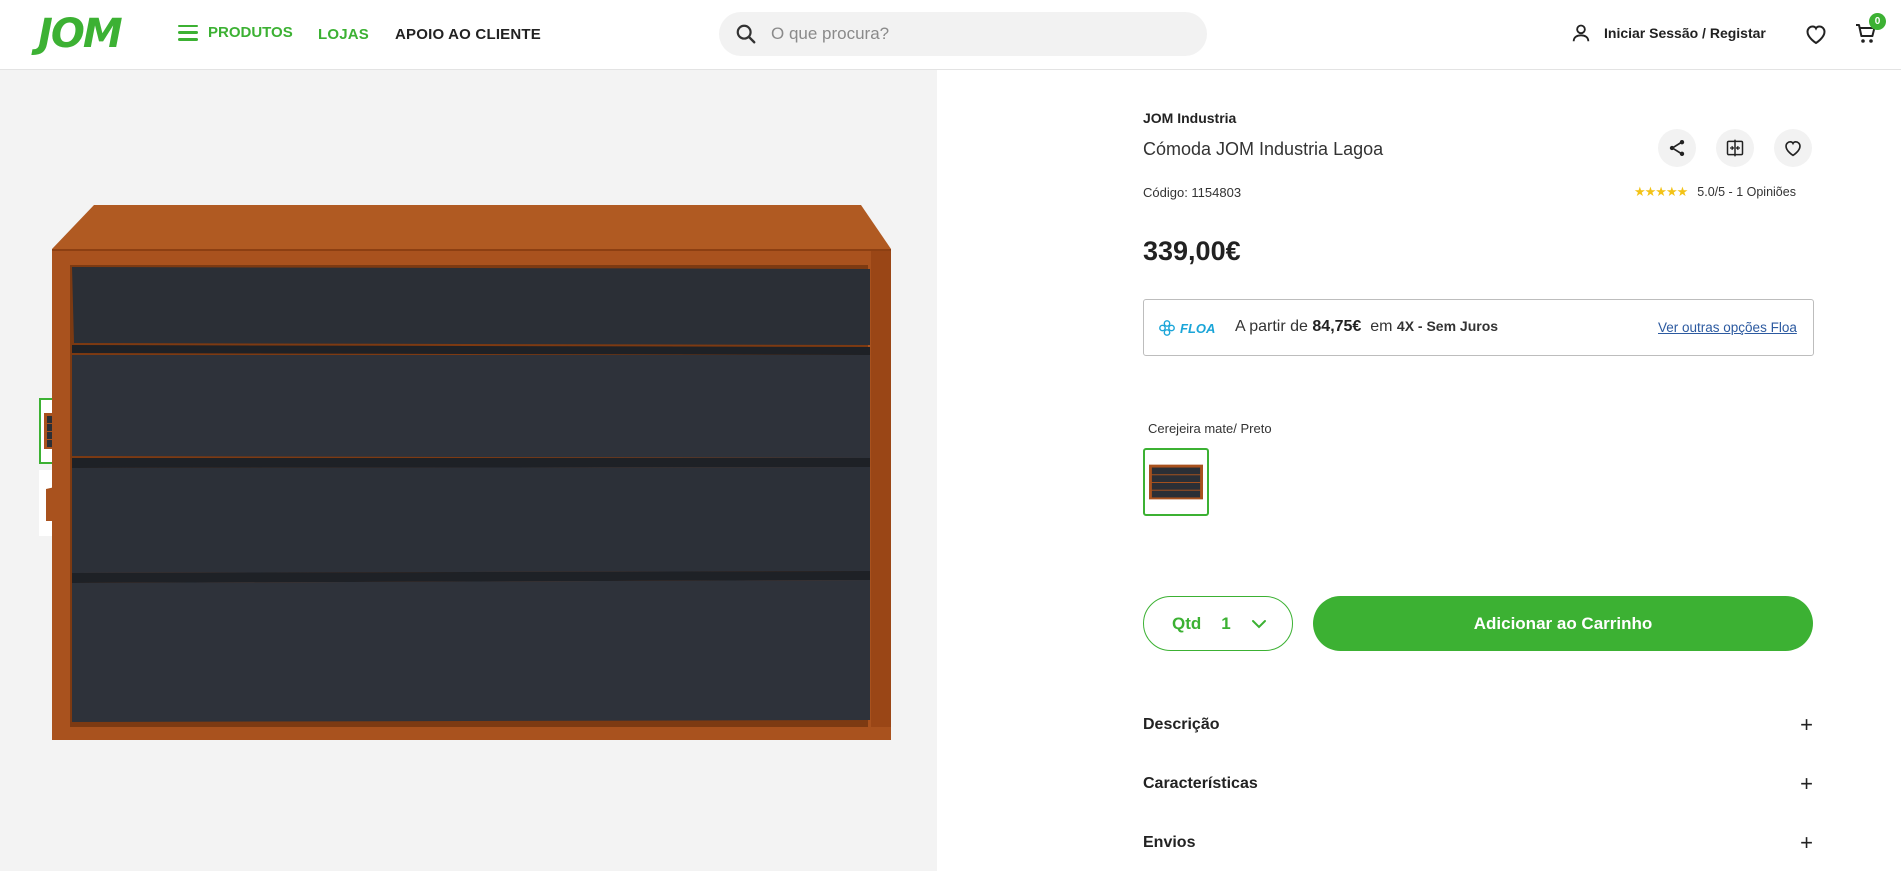 This screenshot has width=1901, height=871. I want to click on product-title: Cómoda JOM Industria Lagoa, so click(1263, 149).